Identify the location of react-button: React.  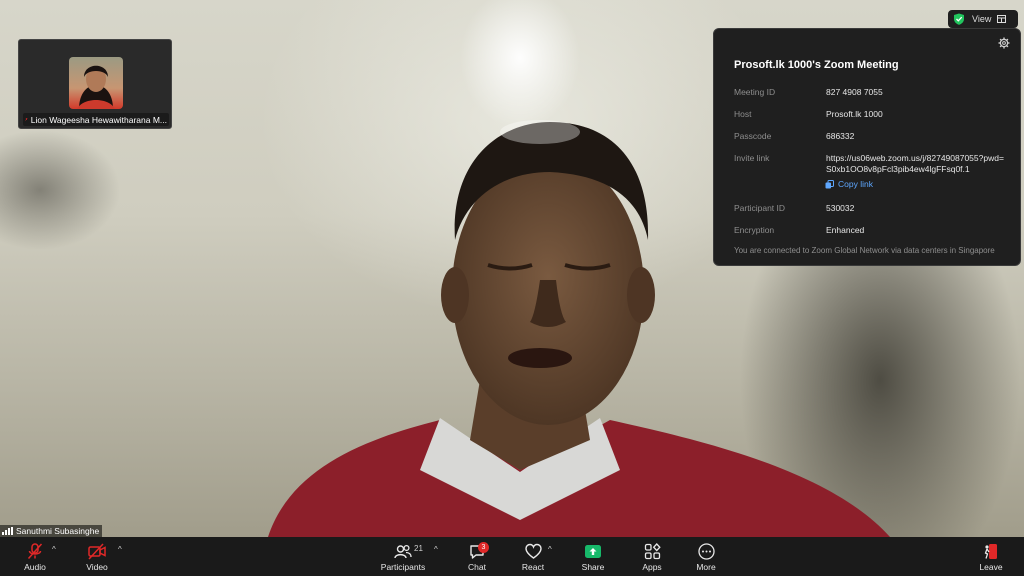
(533, 556).